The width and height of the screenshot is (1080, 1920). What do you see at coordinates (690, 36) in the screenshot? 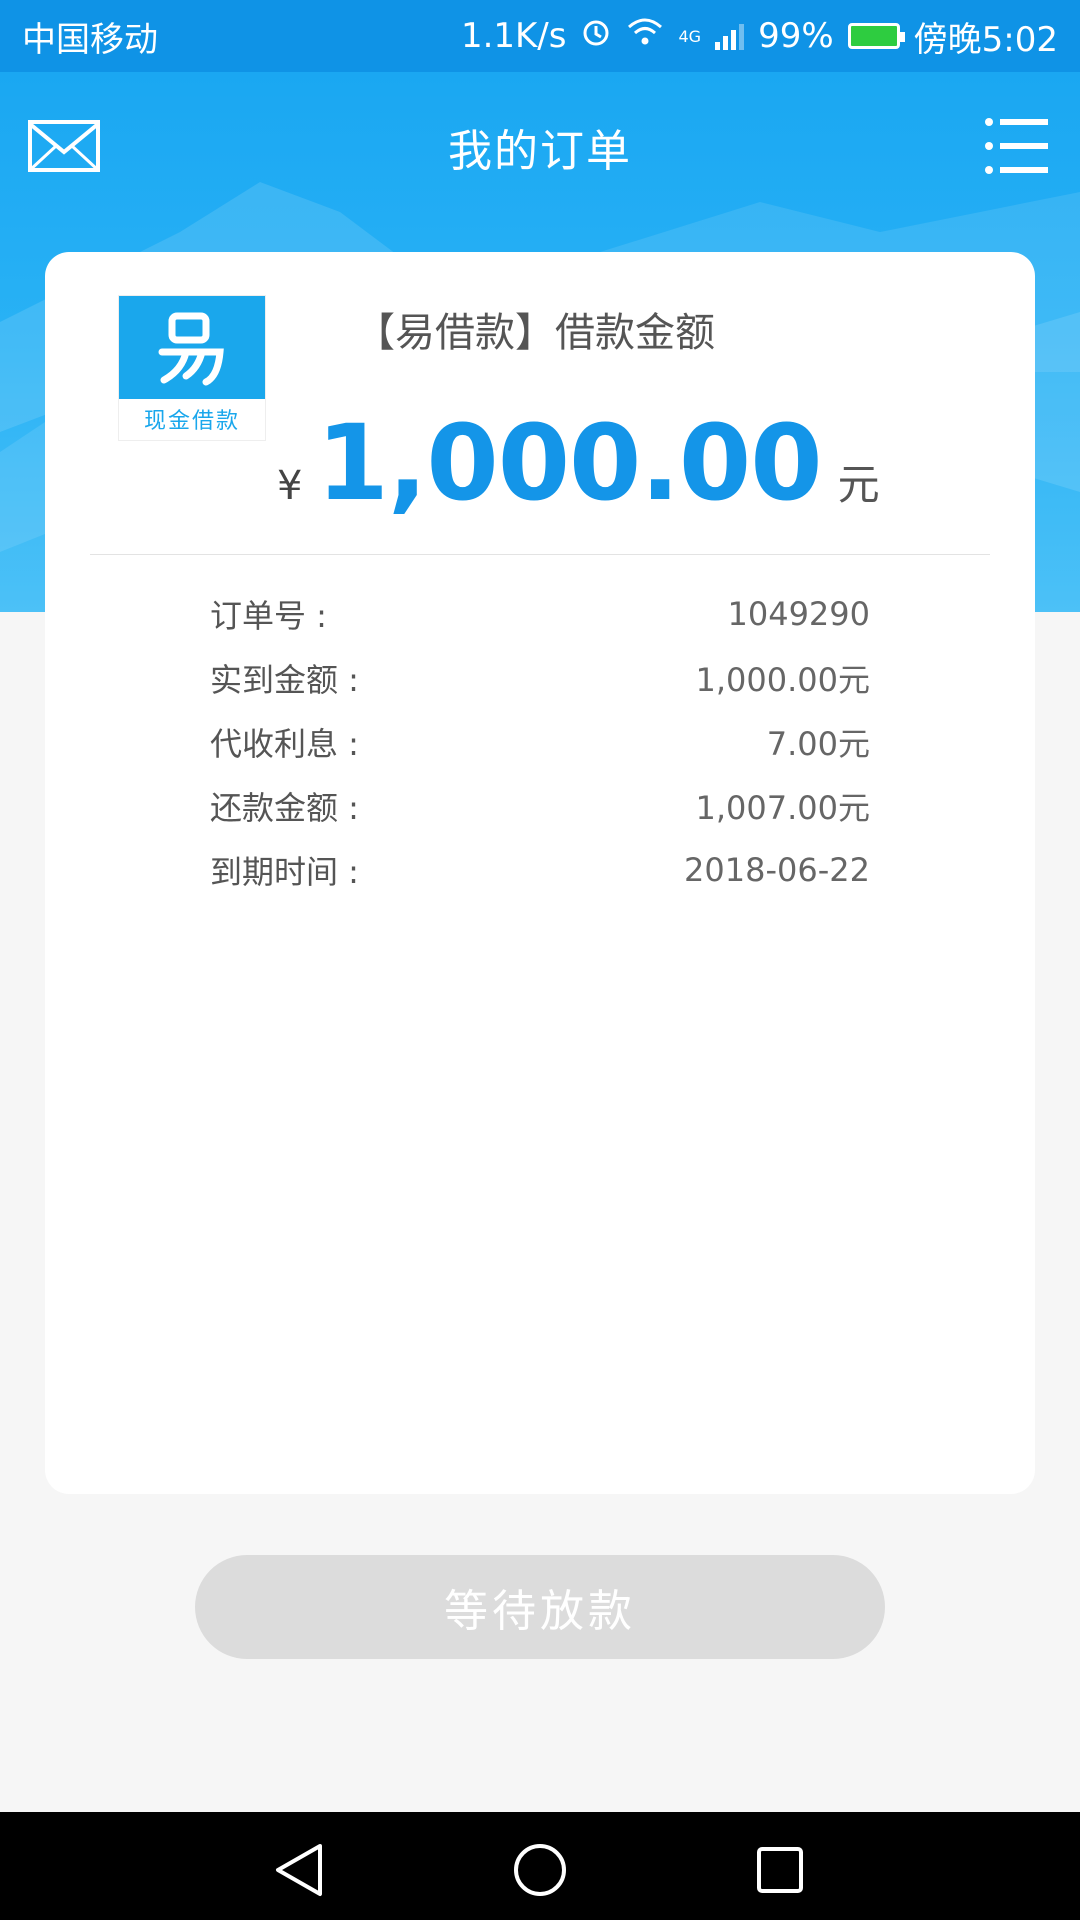
I see `network-type: 4G` at bounding box center [690, 36].